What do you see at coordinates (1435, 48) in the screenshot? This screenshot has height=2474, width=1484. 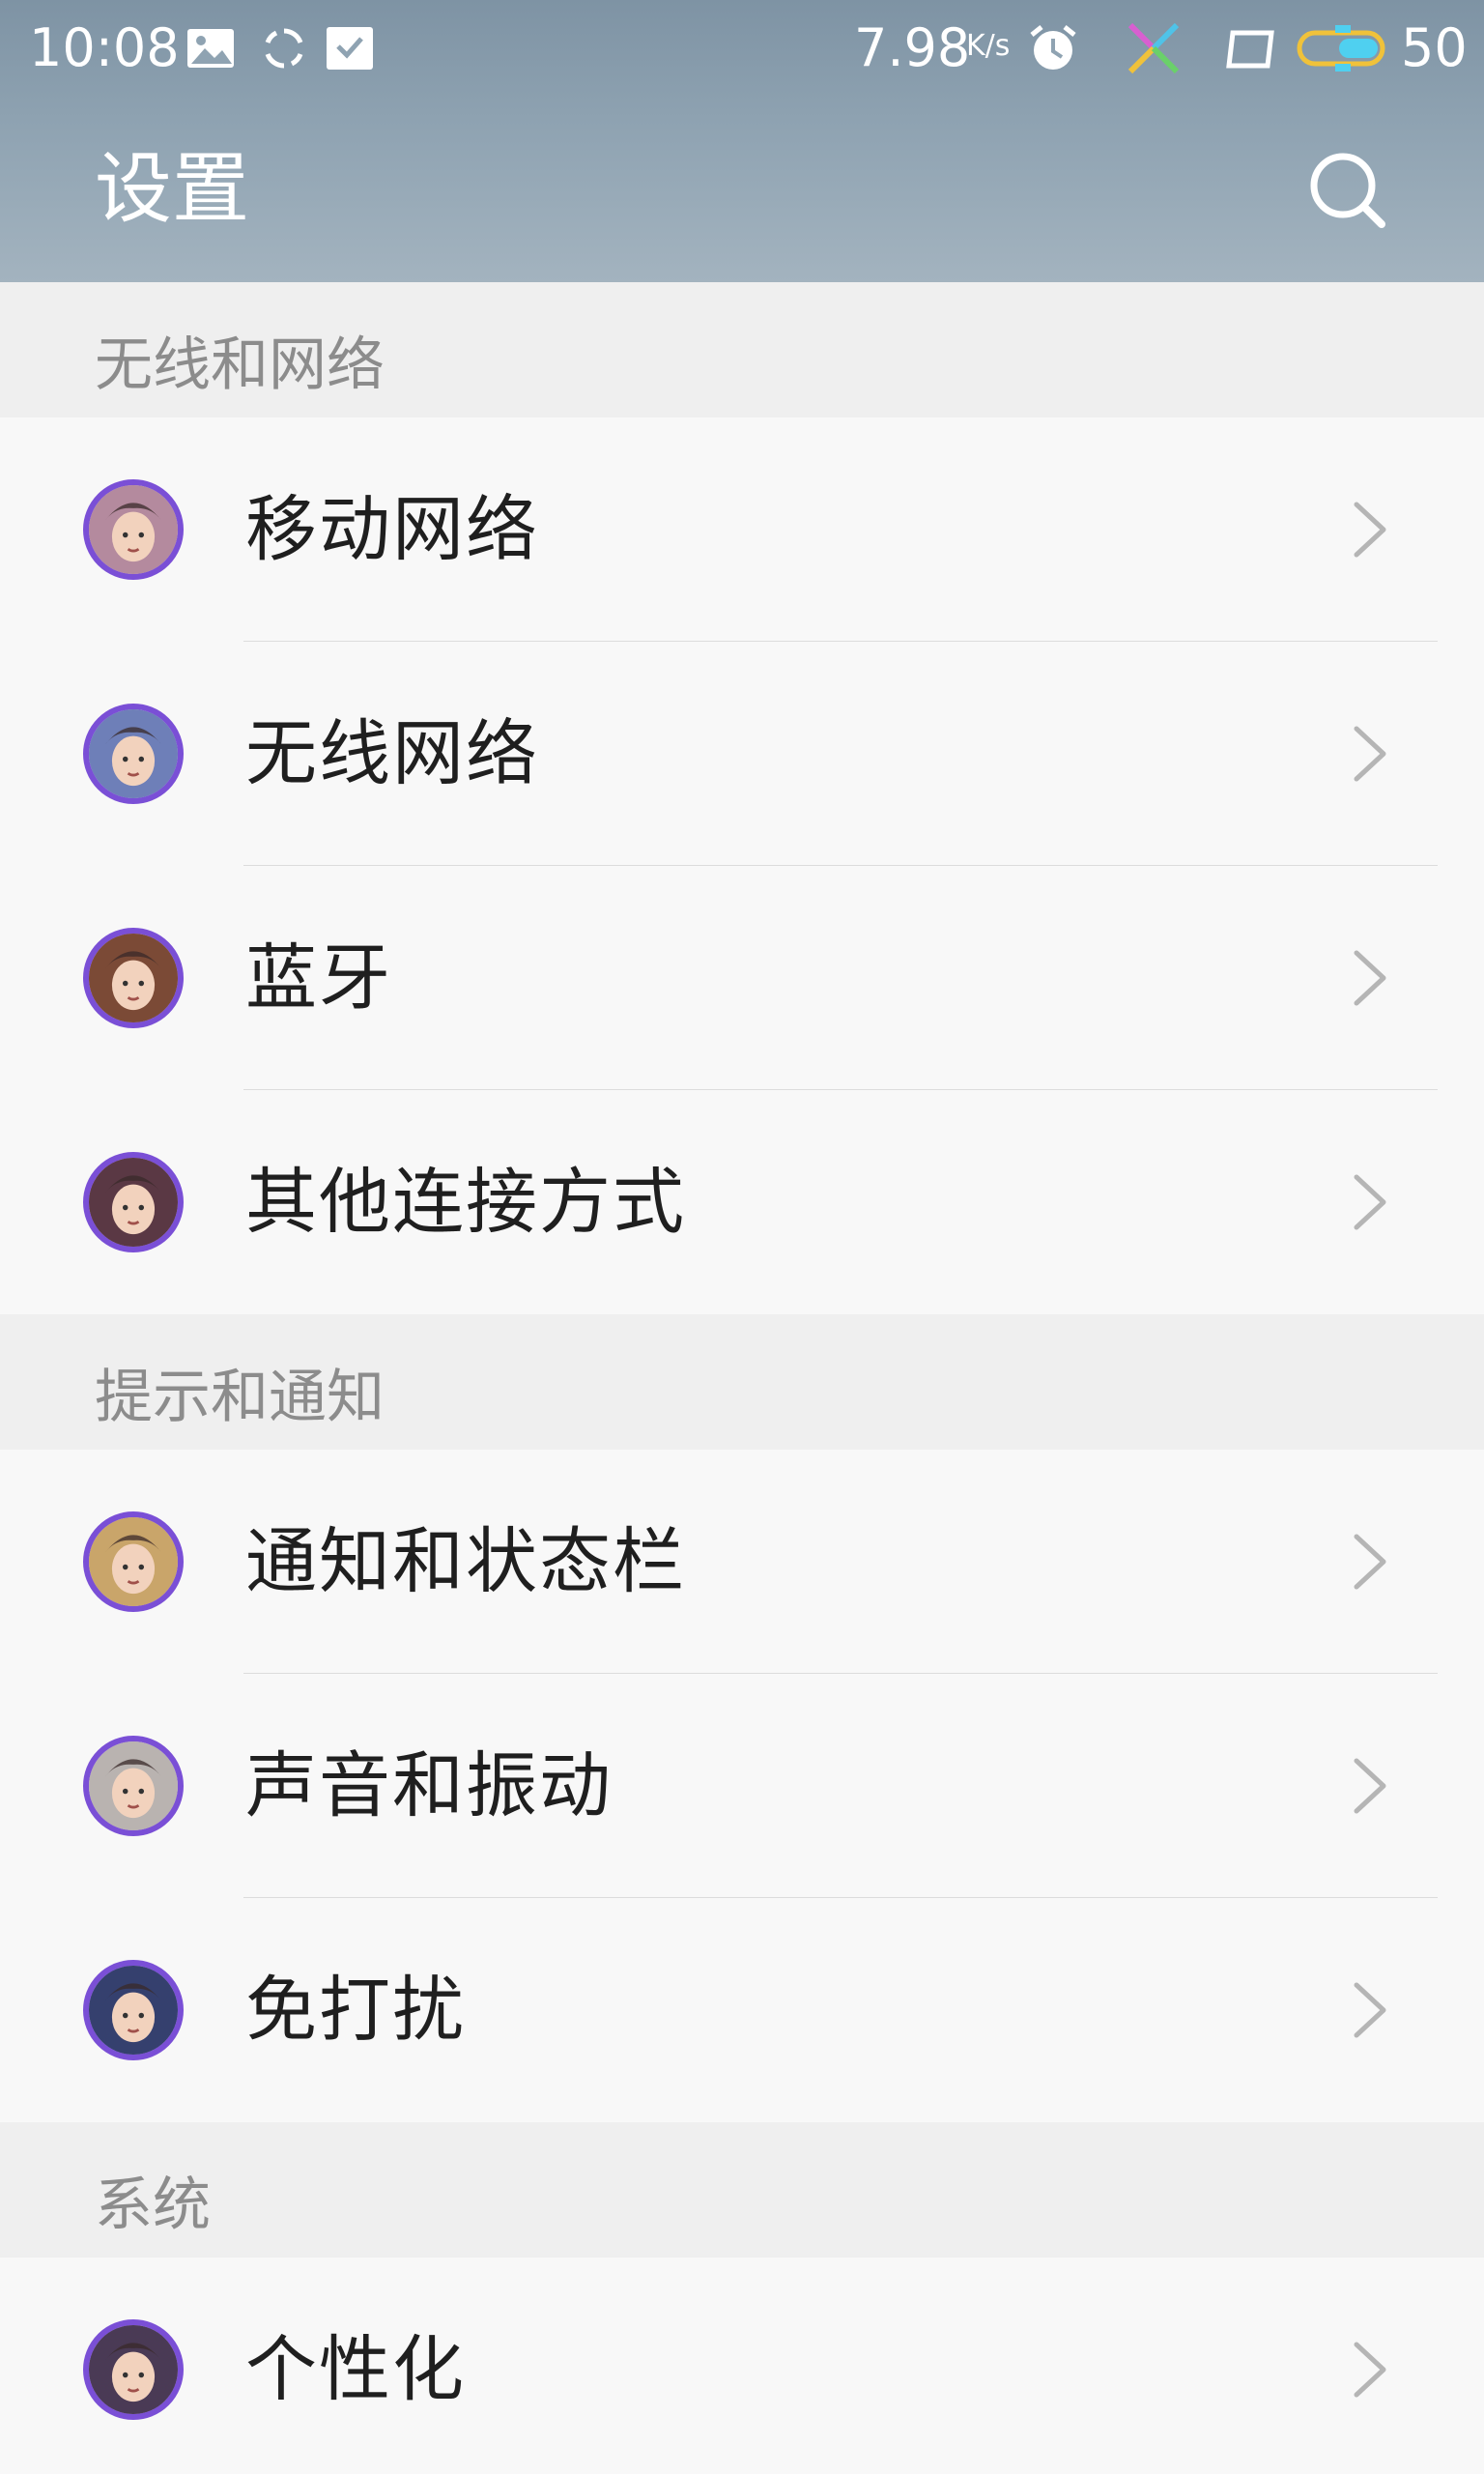 I see `battery-level: 50` at bounding box center [1435, 48].